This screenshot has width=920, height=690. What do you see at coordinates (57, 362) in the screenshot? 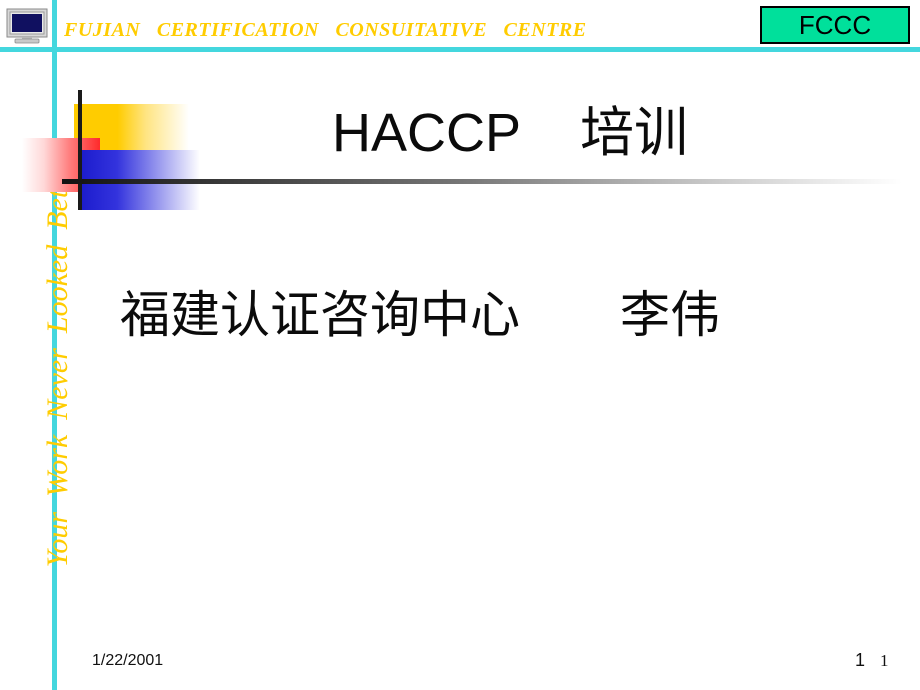
I see `sidebar-tagline: Your Work Never Looked Better` at bounding box center [57, 362].